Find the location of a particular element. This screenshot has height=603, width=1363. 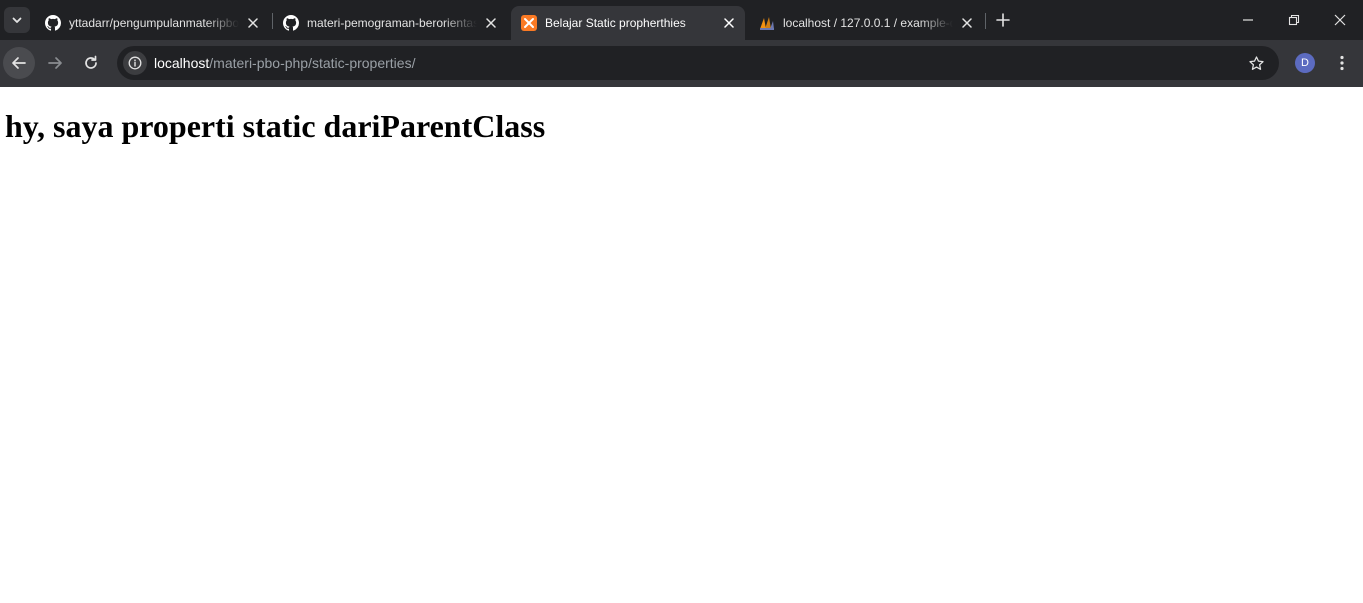

reload-button is located at coordinates (91, 63).